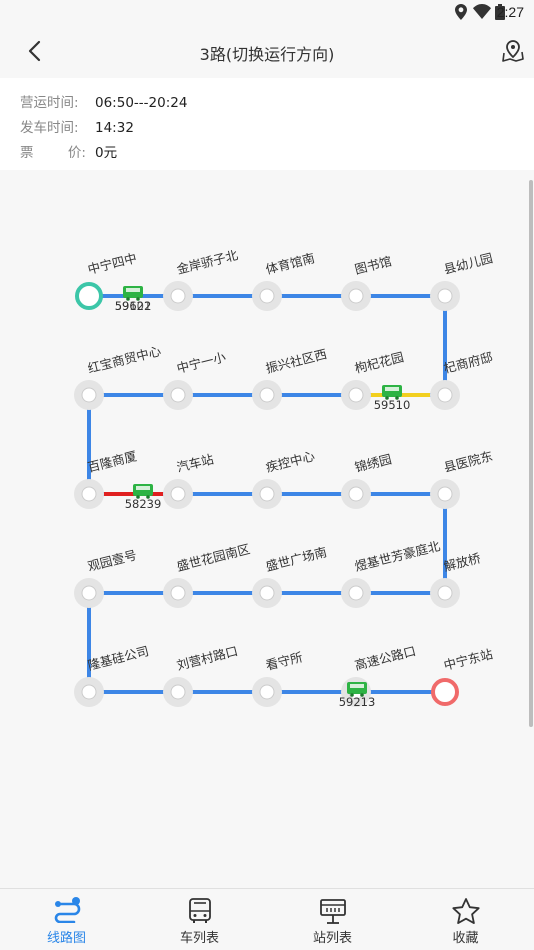  Describe the element at coordinates (468, 461) in the screenshot. I see `station-label: 县医院东` at that location.